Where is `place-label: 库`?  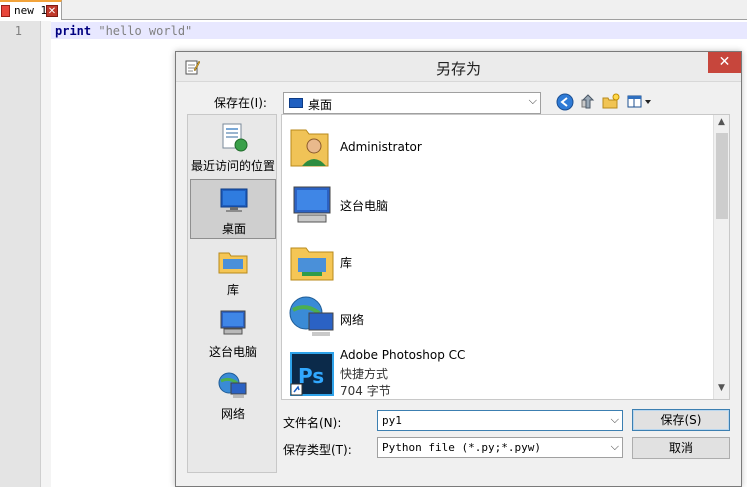 place-label: 库 is located at coordinates (232, 290).